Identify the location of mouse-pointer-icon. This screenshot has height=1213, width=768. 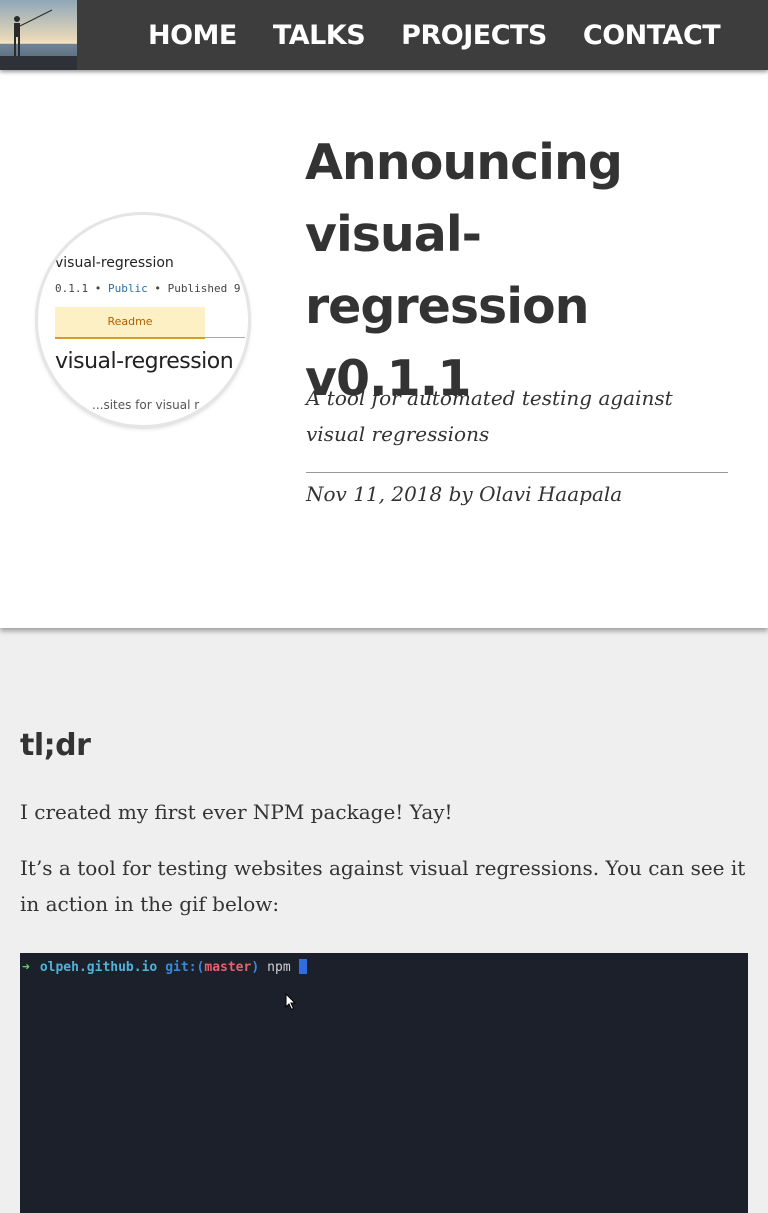
(291, 1002).